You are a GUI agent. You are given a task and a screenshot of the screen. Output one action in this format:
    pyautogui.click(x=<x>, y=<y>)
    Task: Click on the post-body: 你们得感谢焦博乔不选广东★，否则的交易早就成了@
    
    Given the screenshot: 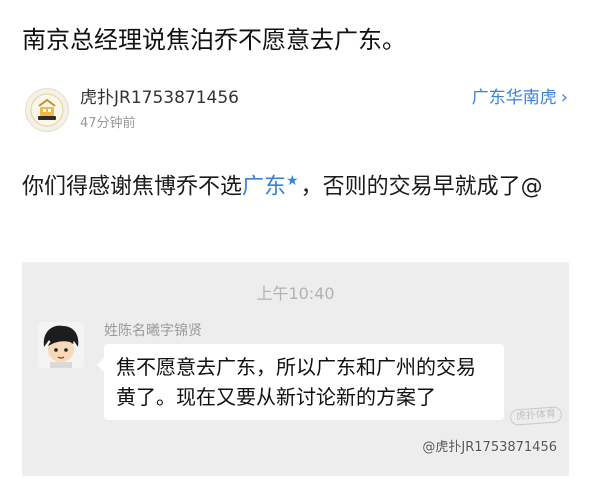 What is the action you would take?
    pyautogui.click(x=296, y=184)
    